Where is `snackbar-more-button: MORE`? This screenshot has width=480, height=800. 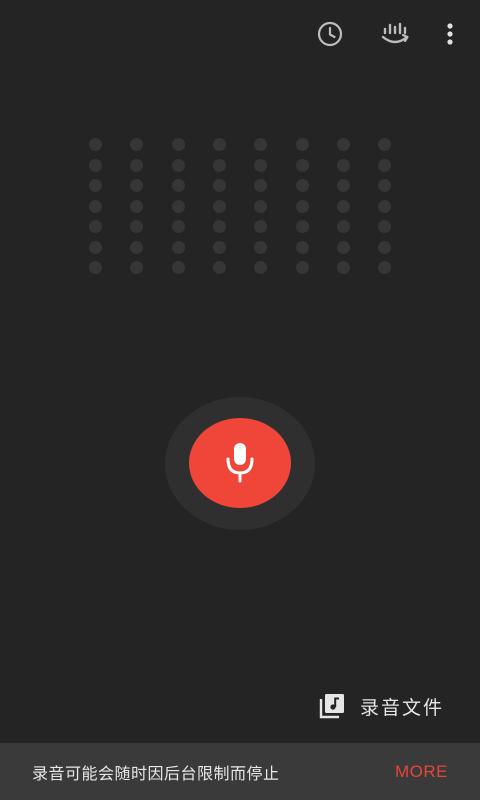 snackbar-more-button: MORE is located at coordinates (421, 772).